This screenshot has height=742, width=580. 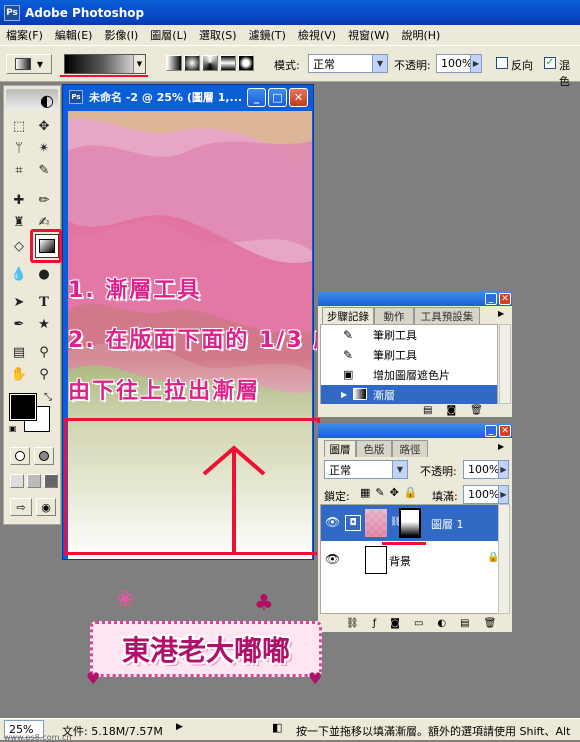 What do you see at coordinates (464, 623) in the screenshot?
I see `new-layer-icon: ▤` at bounding box center [464, 623].